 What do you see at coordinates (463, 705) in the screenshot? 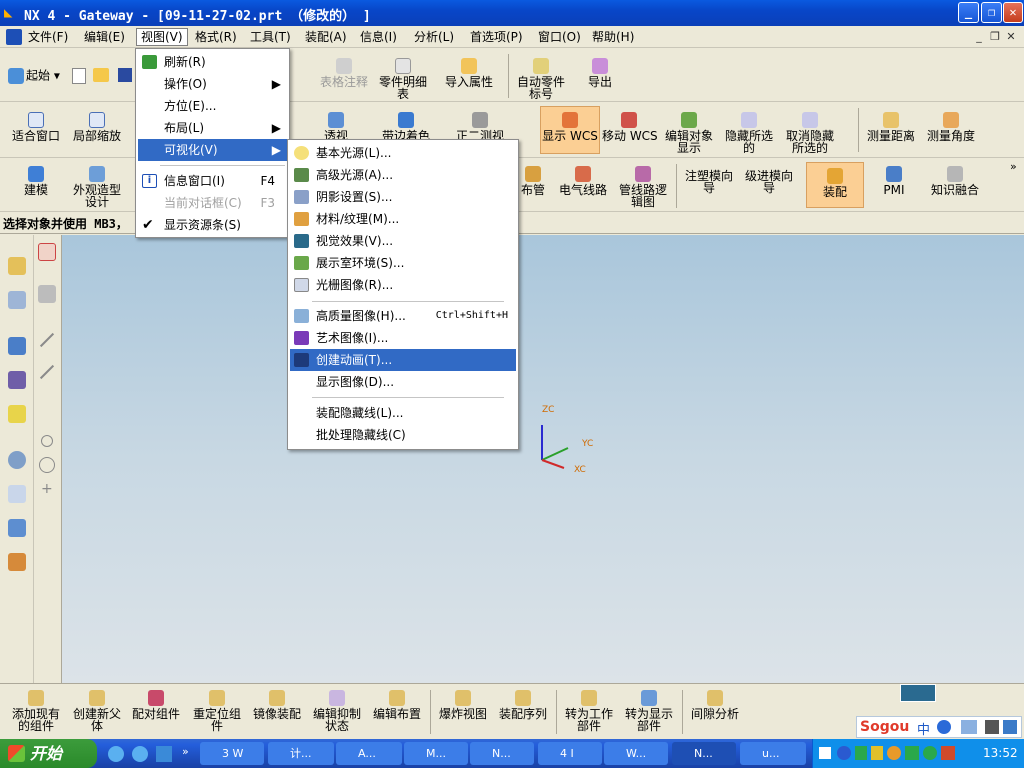
I see `exploded-views-button: 爆炸视图` at bounding box center [463, 705].